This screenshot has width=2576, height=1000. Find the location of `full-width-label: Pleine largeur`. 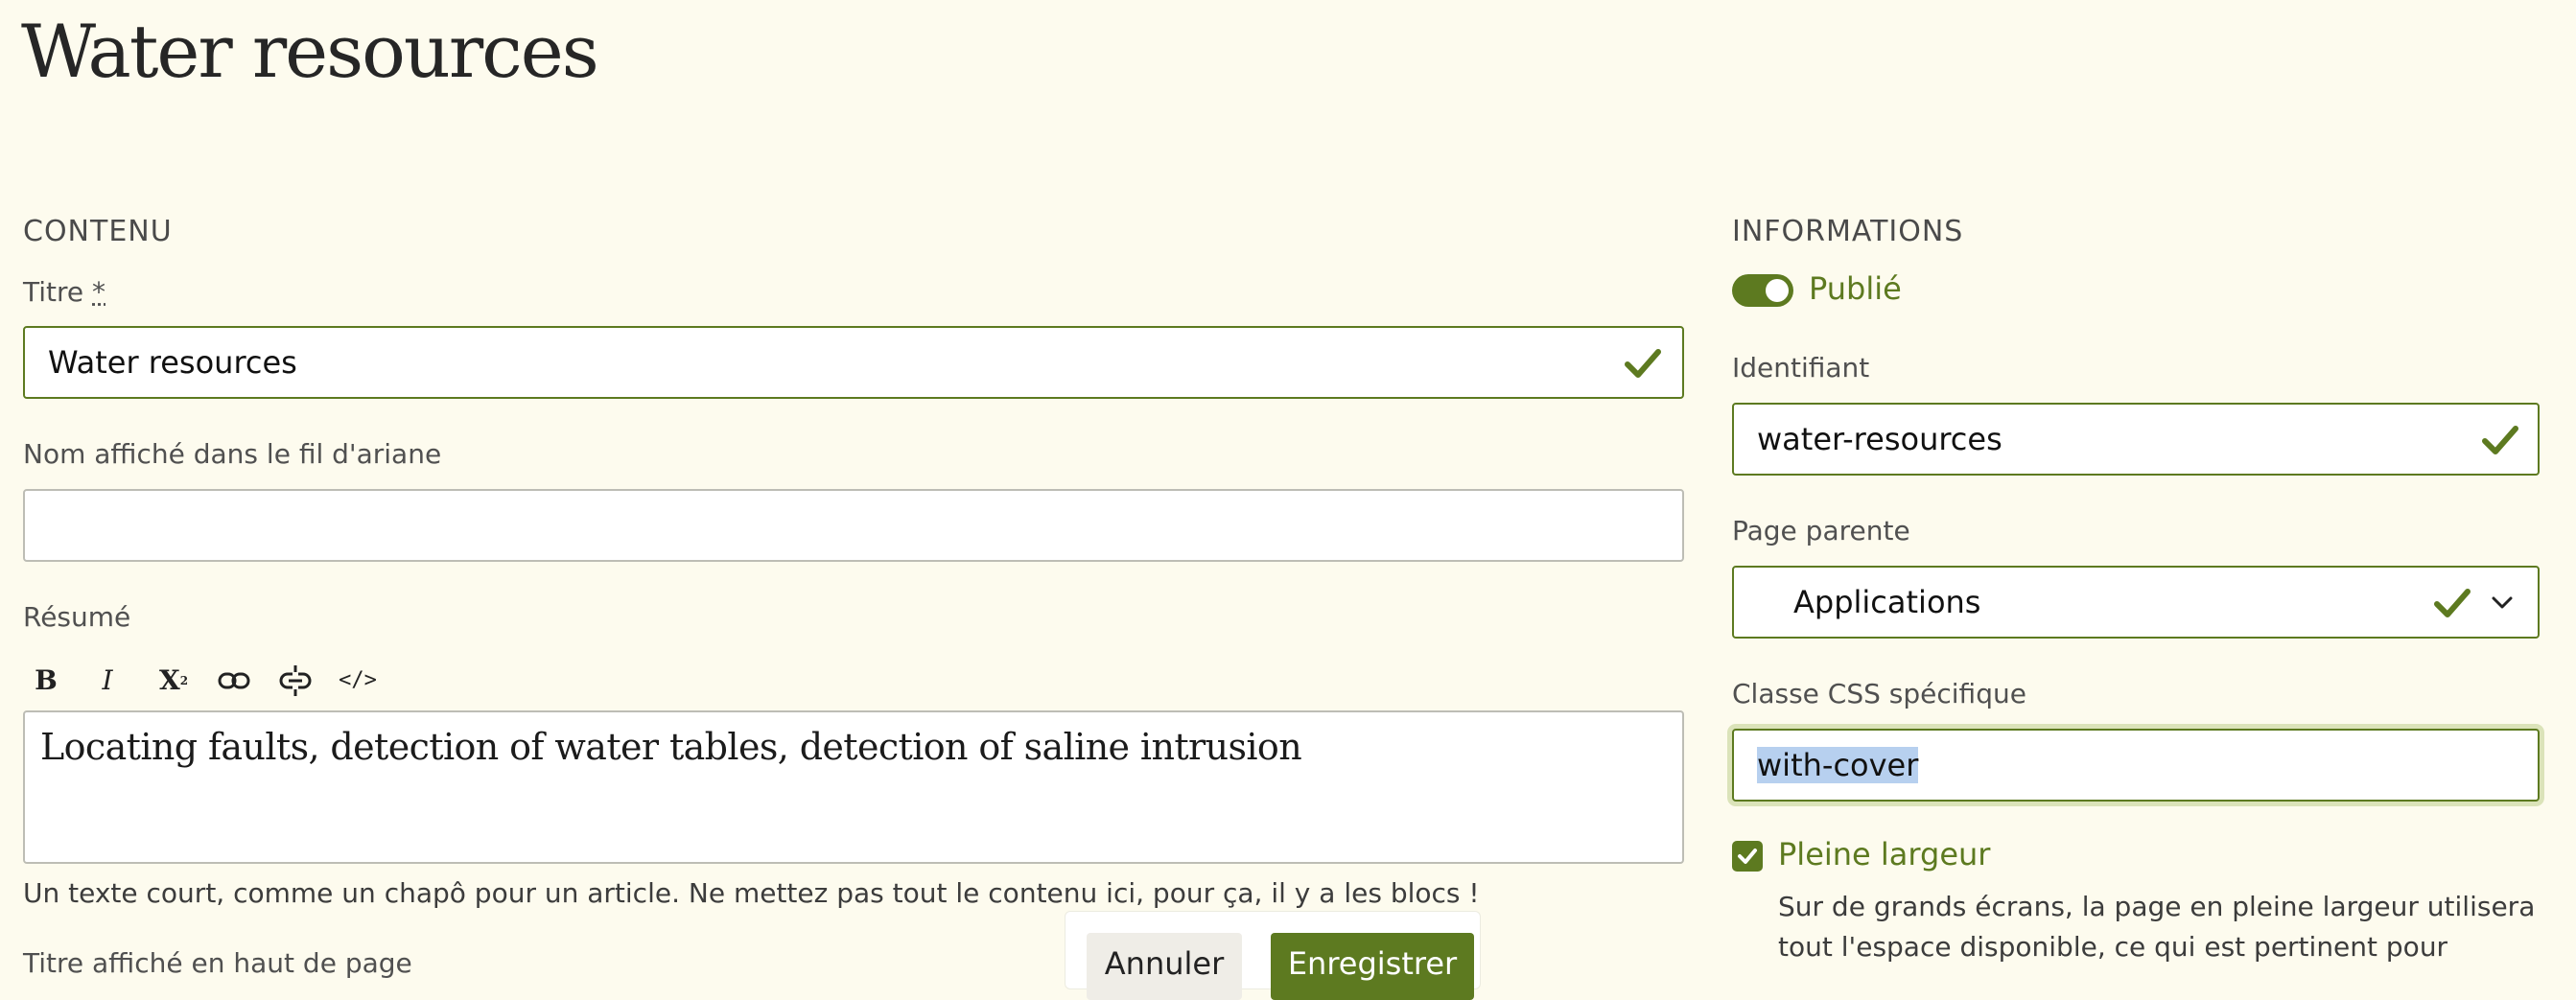

full-width-label: Pleine largeur is located at coordinates (1884, 854).